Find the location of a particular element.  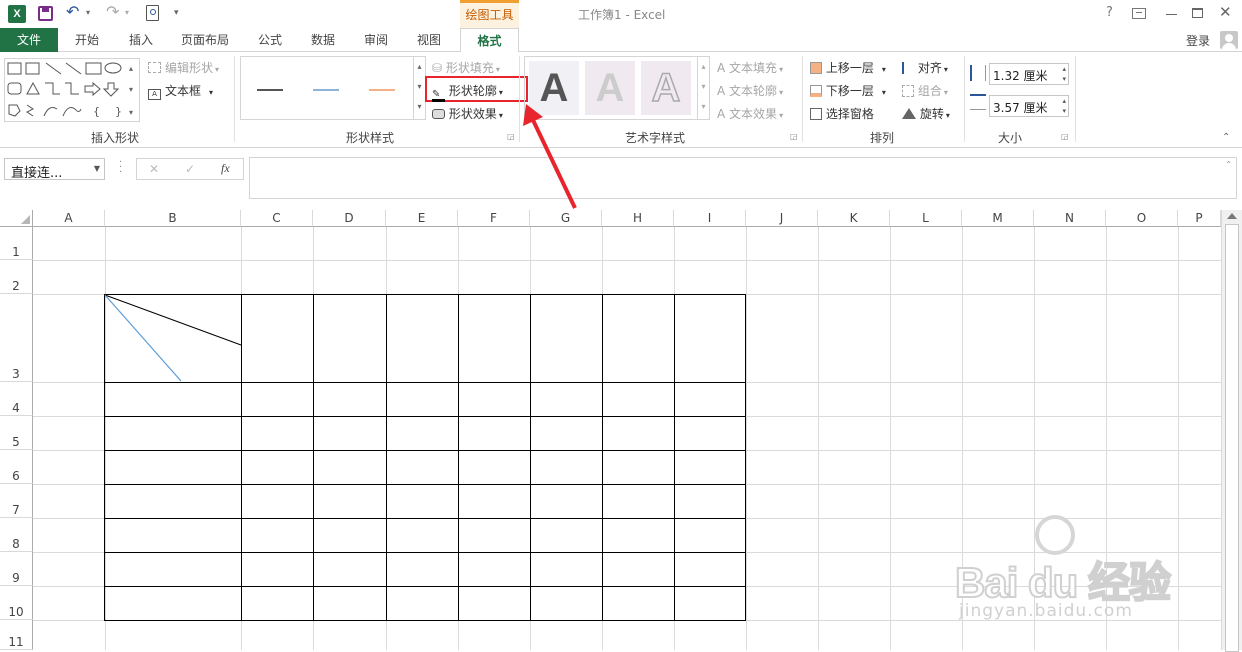

scrollbar-thumb is located at coordinates (1232, 438).